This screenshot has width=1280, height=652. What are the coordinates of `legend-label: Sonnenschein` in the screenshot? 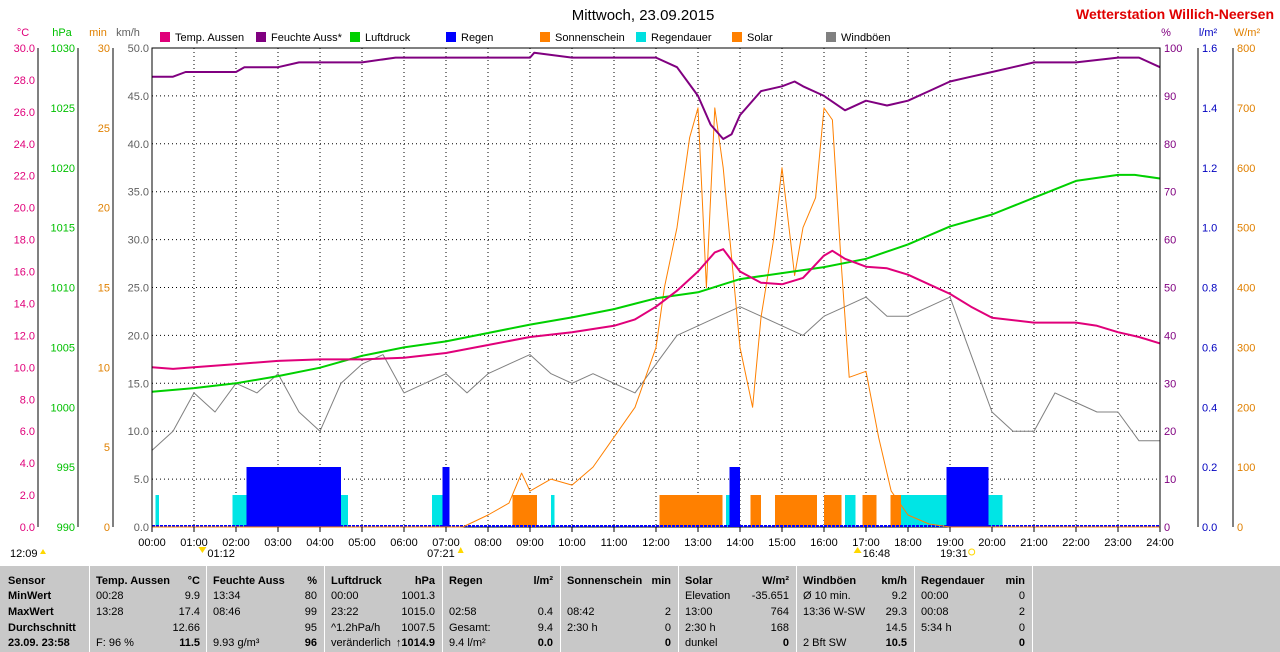 It's located at (590, 38).